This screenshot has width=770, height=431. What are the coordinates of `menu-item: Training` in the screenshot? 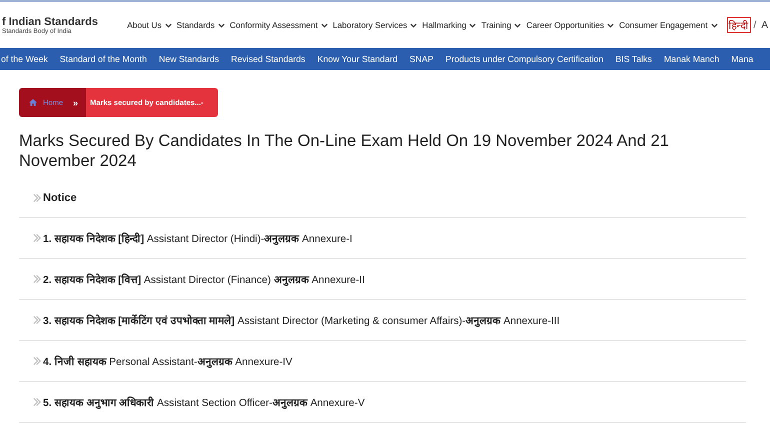 It's located at (501, 25).